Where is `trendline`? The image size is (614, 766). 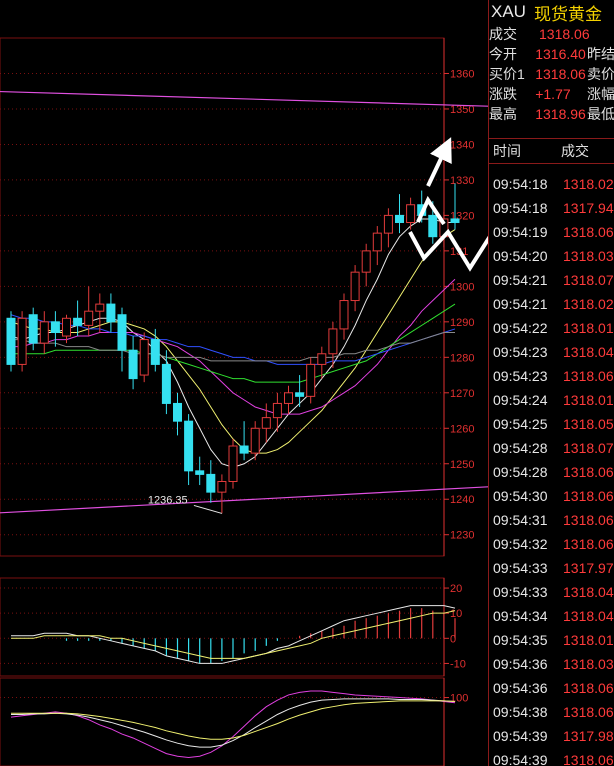
trendline is located at coordinates (244, 500).